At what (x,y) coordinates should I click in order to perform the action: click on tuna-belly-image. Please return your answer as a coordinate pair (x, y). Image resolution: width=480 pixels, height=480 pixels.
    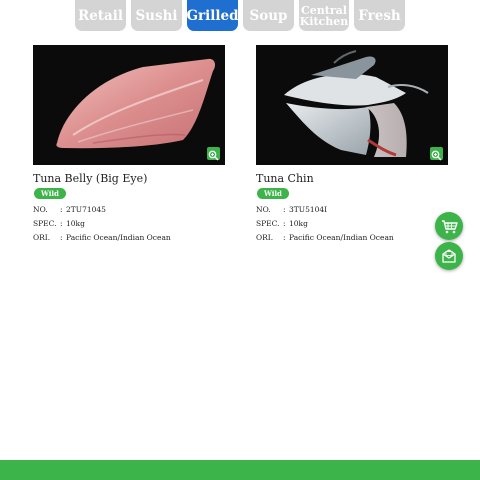
    Looking at the image, I should click on (129, 105).